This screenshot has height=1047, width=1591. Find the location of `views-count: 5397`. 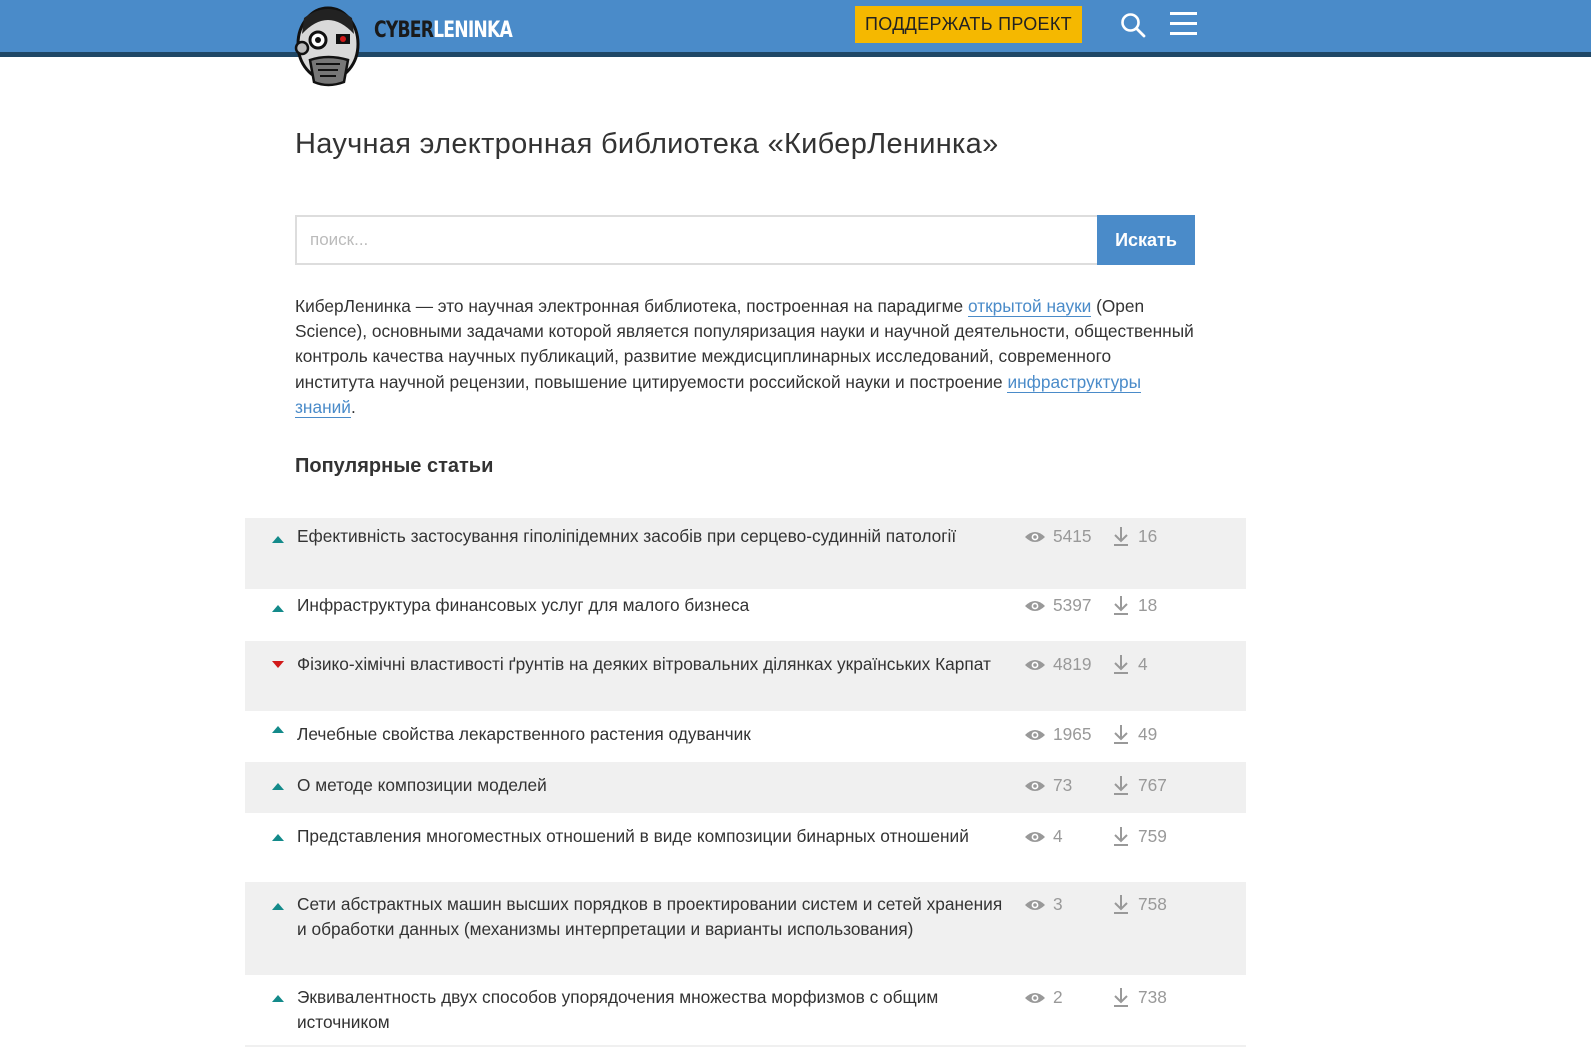

views-count: 5397 is located at coordinates (1072, 605).